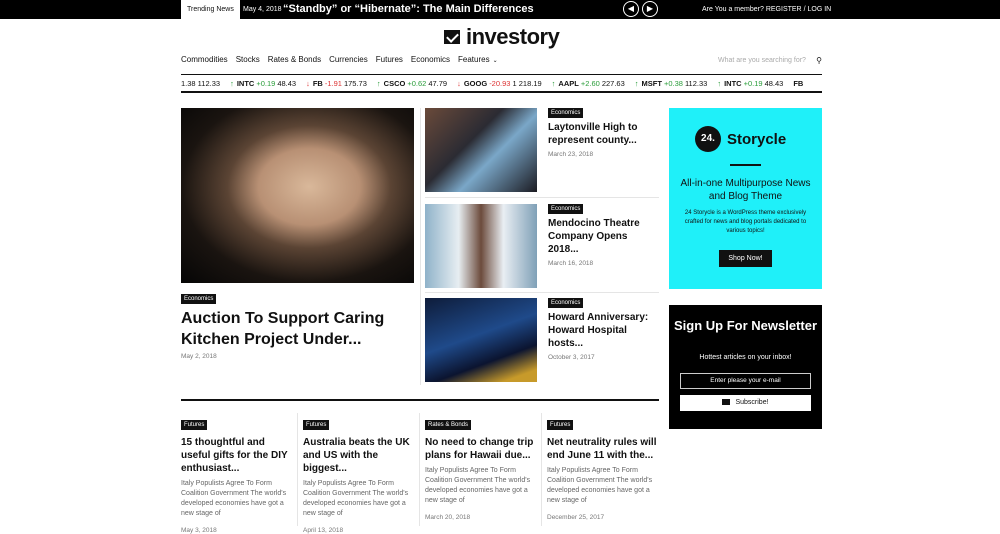 The image size is (1000, 534). I want to click on ticker-change: -20.93, so click(500, 83).